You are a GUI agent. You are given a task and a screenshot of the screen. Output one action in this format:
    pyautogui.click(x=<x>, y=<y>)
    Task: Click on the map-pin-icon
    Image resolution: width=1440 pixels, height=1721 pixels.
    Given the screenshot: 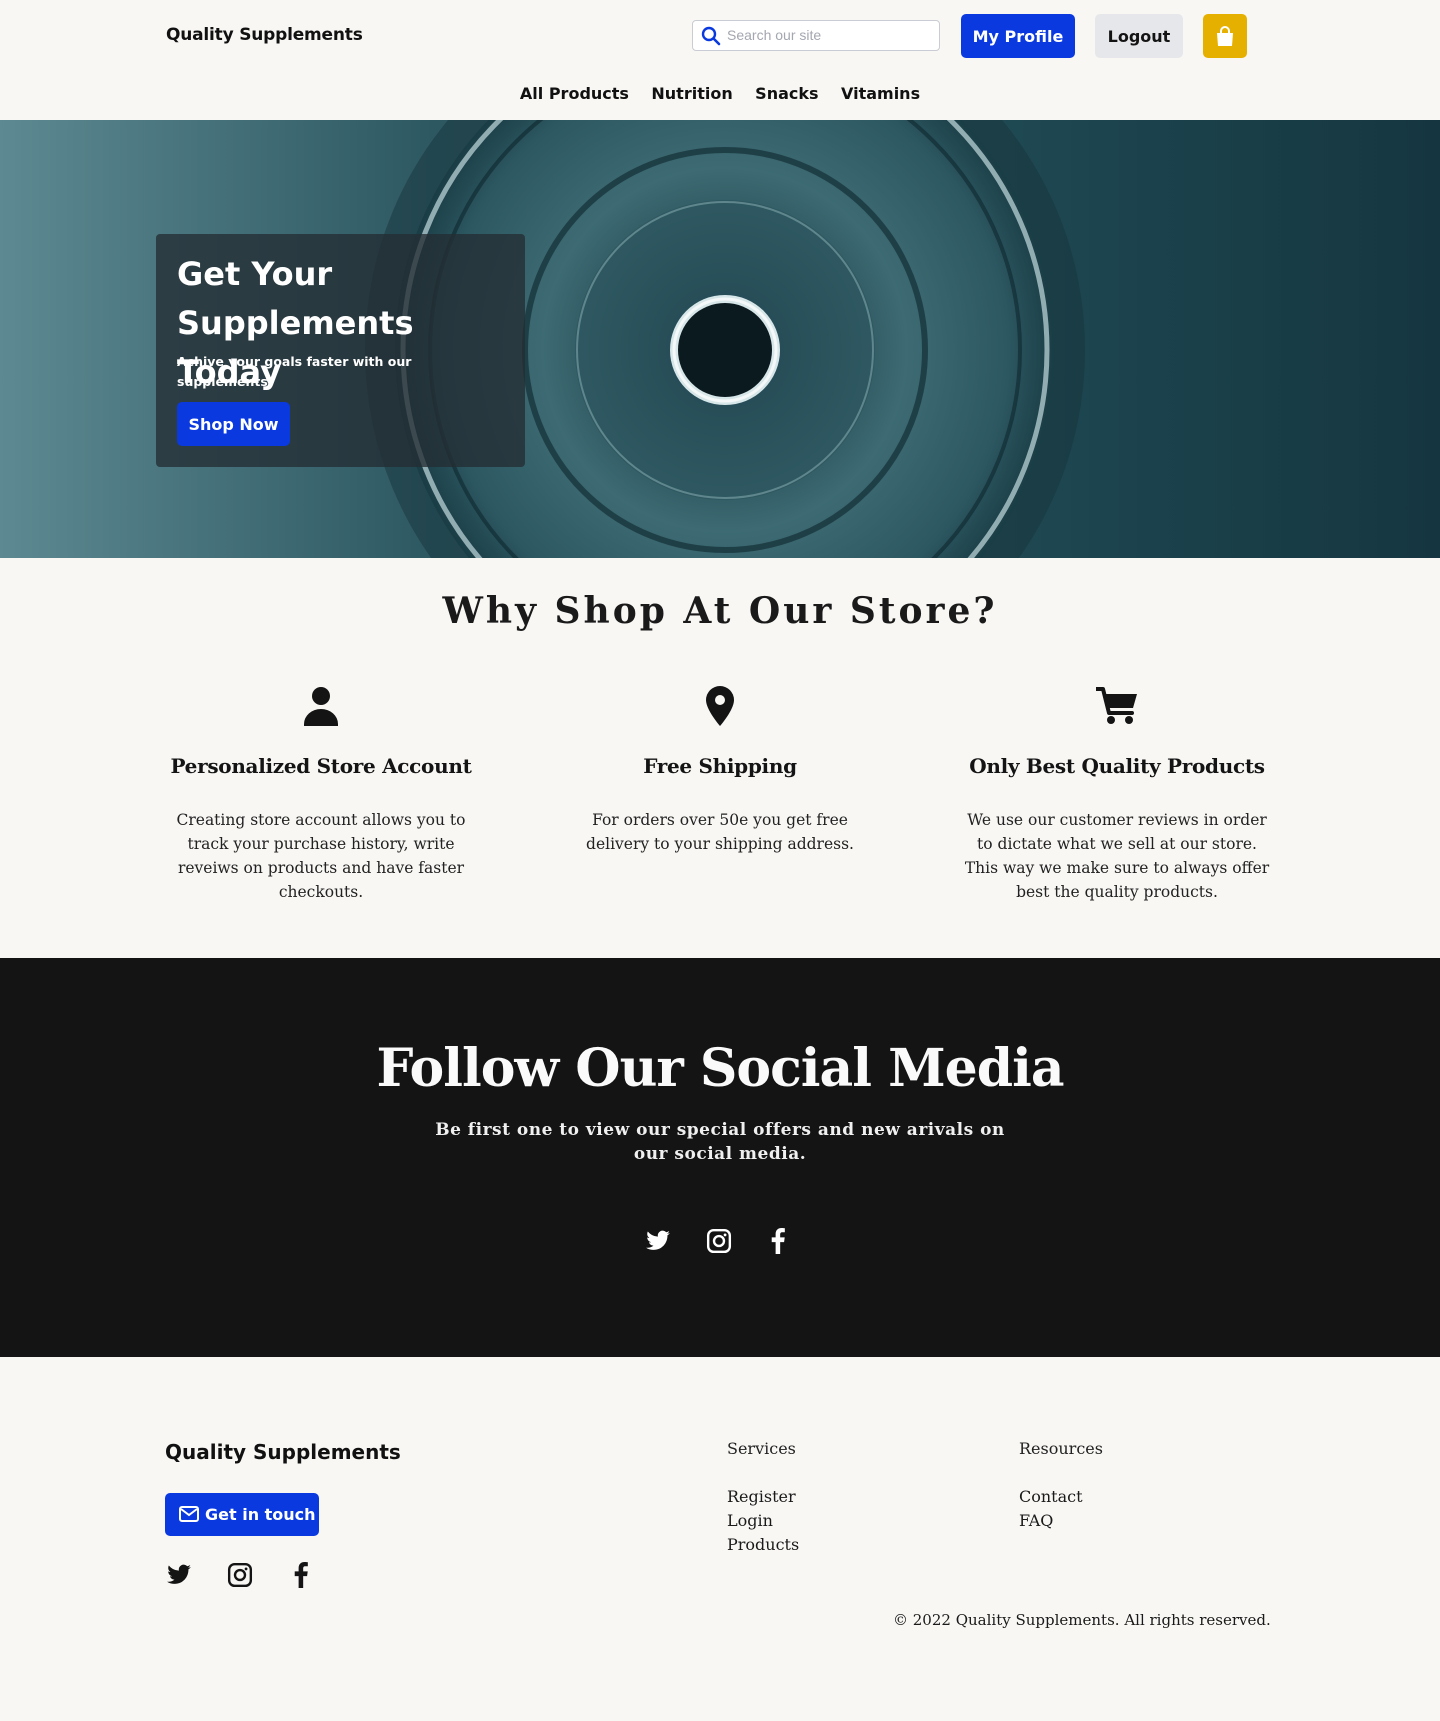 What is the action you would take?
    pyautogui.click(x=720, y=706)
    